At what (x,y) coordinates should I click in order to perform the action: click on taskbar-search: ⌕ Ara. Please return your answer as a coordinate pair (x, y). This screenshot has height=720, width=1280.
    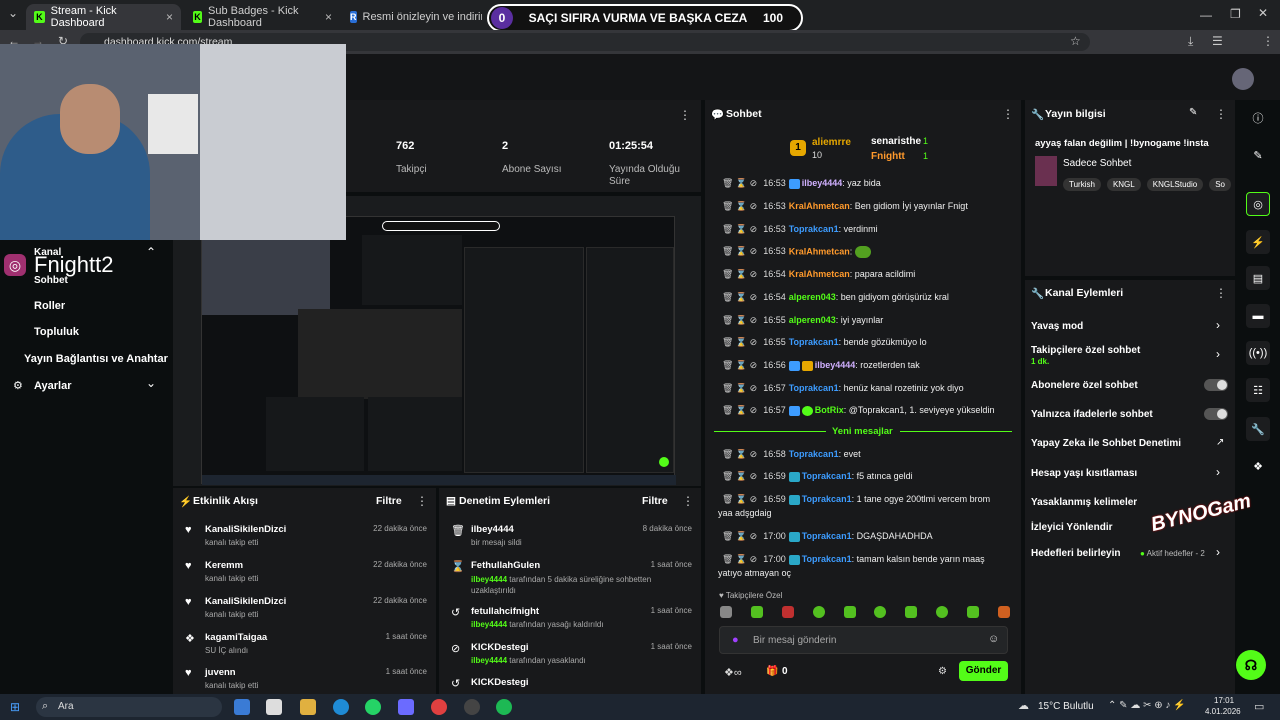
    Looking at the image, I should click on (129, 707).